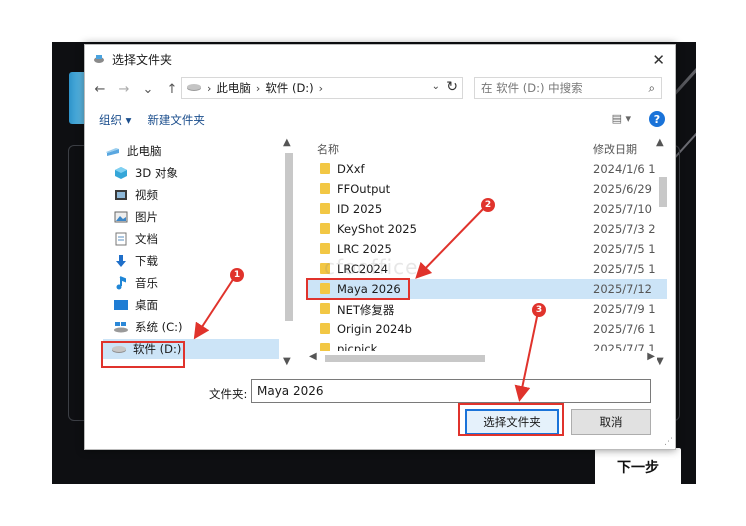 This screenshot has width=746, height=526. What do you see at coordinates (487, 329) in the screenshot?
I see `file-row: Origin 2024b 2025/7/6 1` at bounding box center [487, 329].